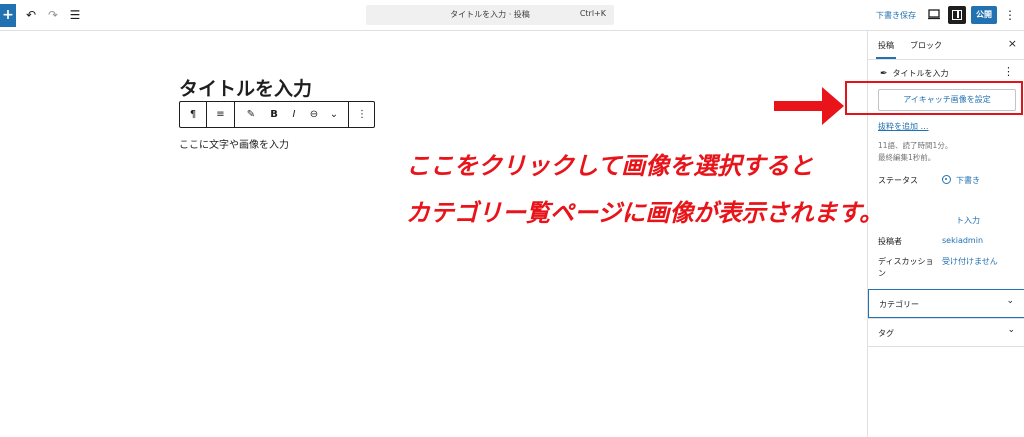 This screenshot has height=437, width=1024. What do you see at coordinates (193, 114) in the screenshot?
I see `paragraph-icon: ¶` at bounding box center [193, 114].